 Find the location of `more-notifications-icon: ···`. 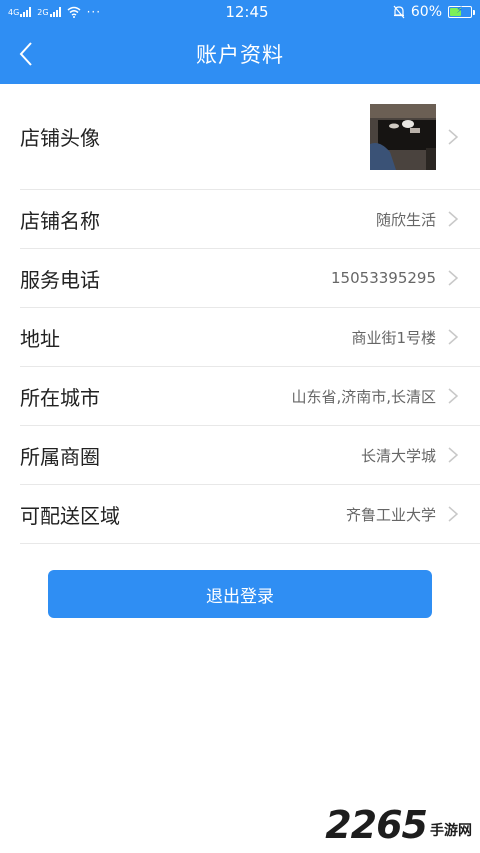

more-notifications-icon: ··· is located at coordinates (94, 12).